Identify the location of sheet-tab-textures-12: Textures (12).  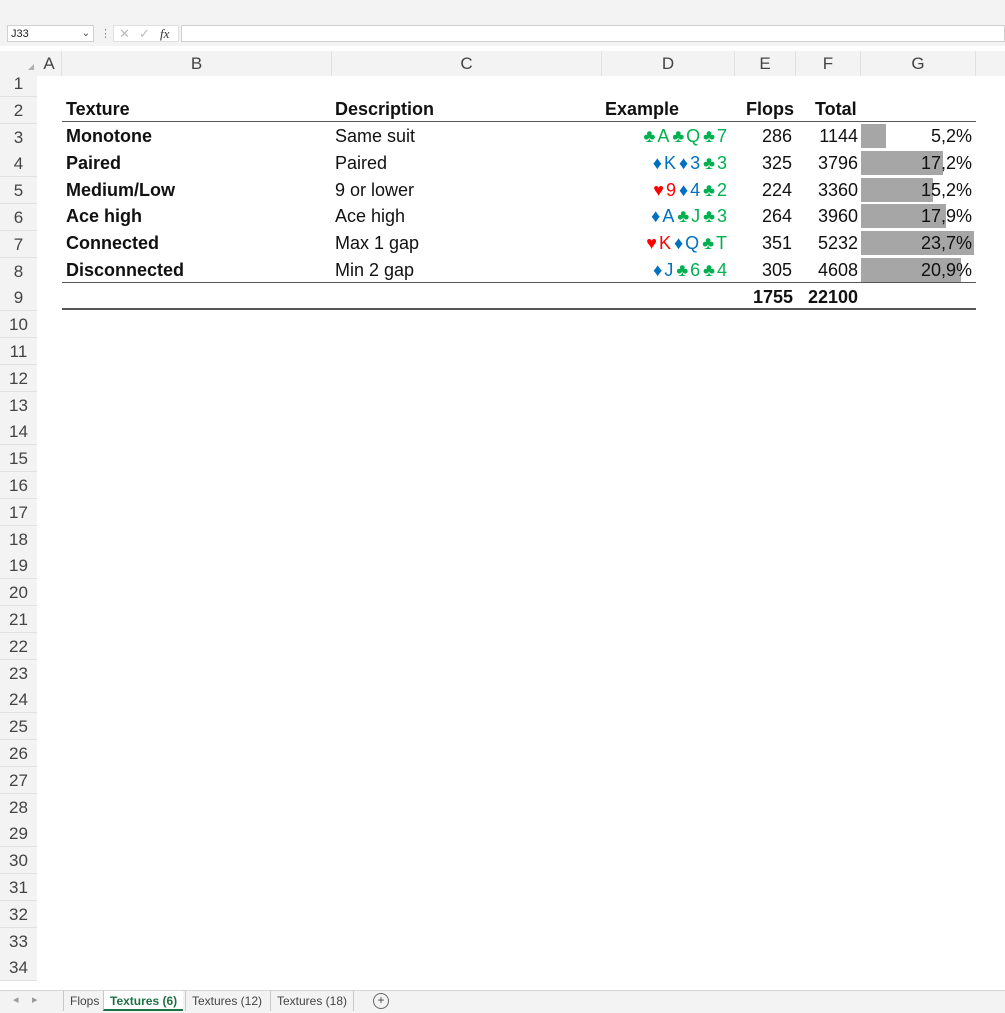
(226, 1001).